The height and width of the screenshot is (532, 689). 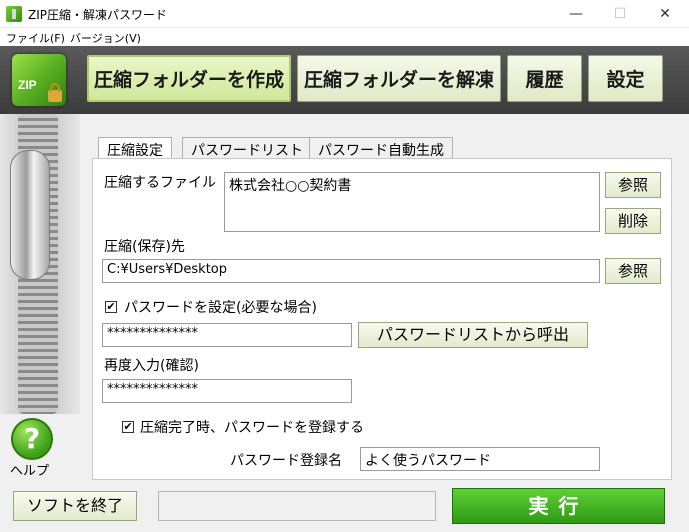 What do you see at coordinates (29, 469) in the screenshot?
I see `help-label: ヘルプ` at bounding box center [29, 469].